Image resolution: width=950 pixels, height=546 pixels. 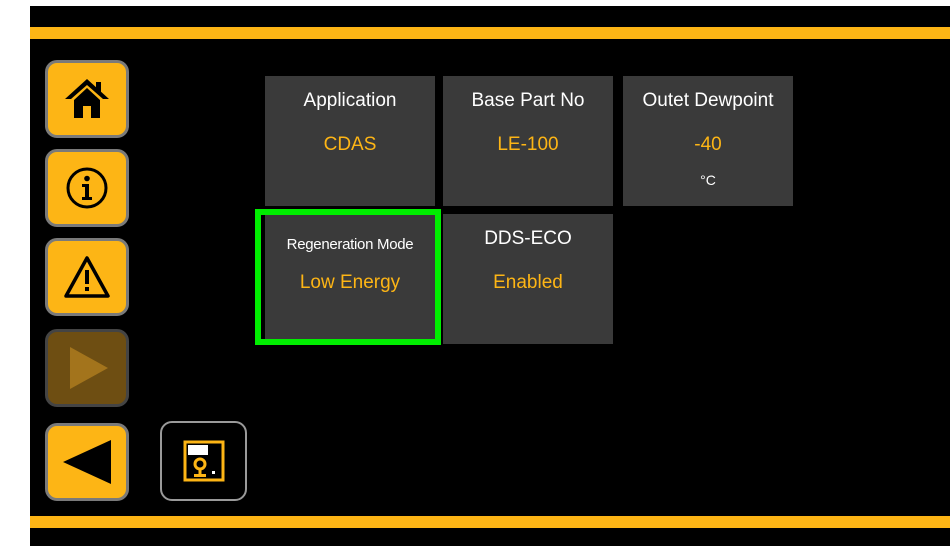 I want to click on tile-application: Application CDAS, so click(x=350, y=141).